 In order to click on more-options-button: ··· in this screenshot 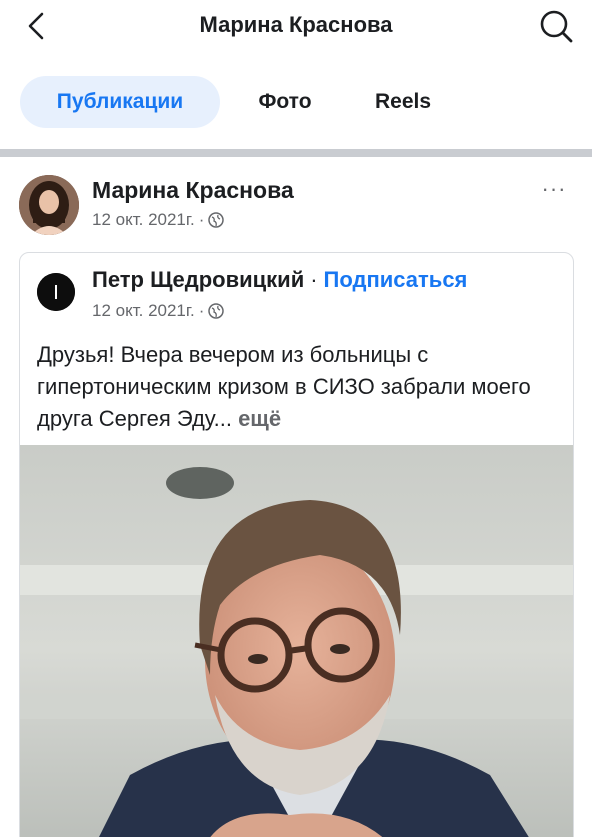, I will do `click(554, 188)`.